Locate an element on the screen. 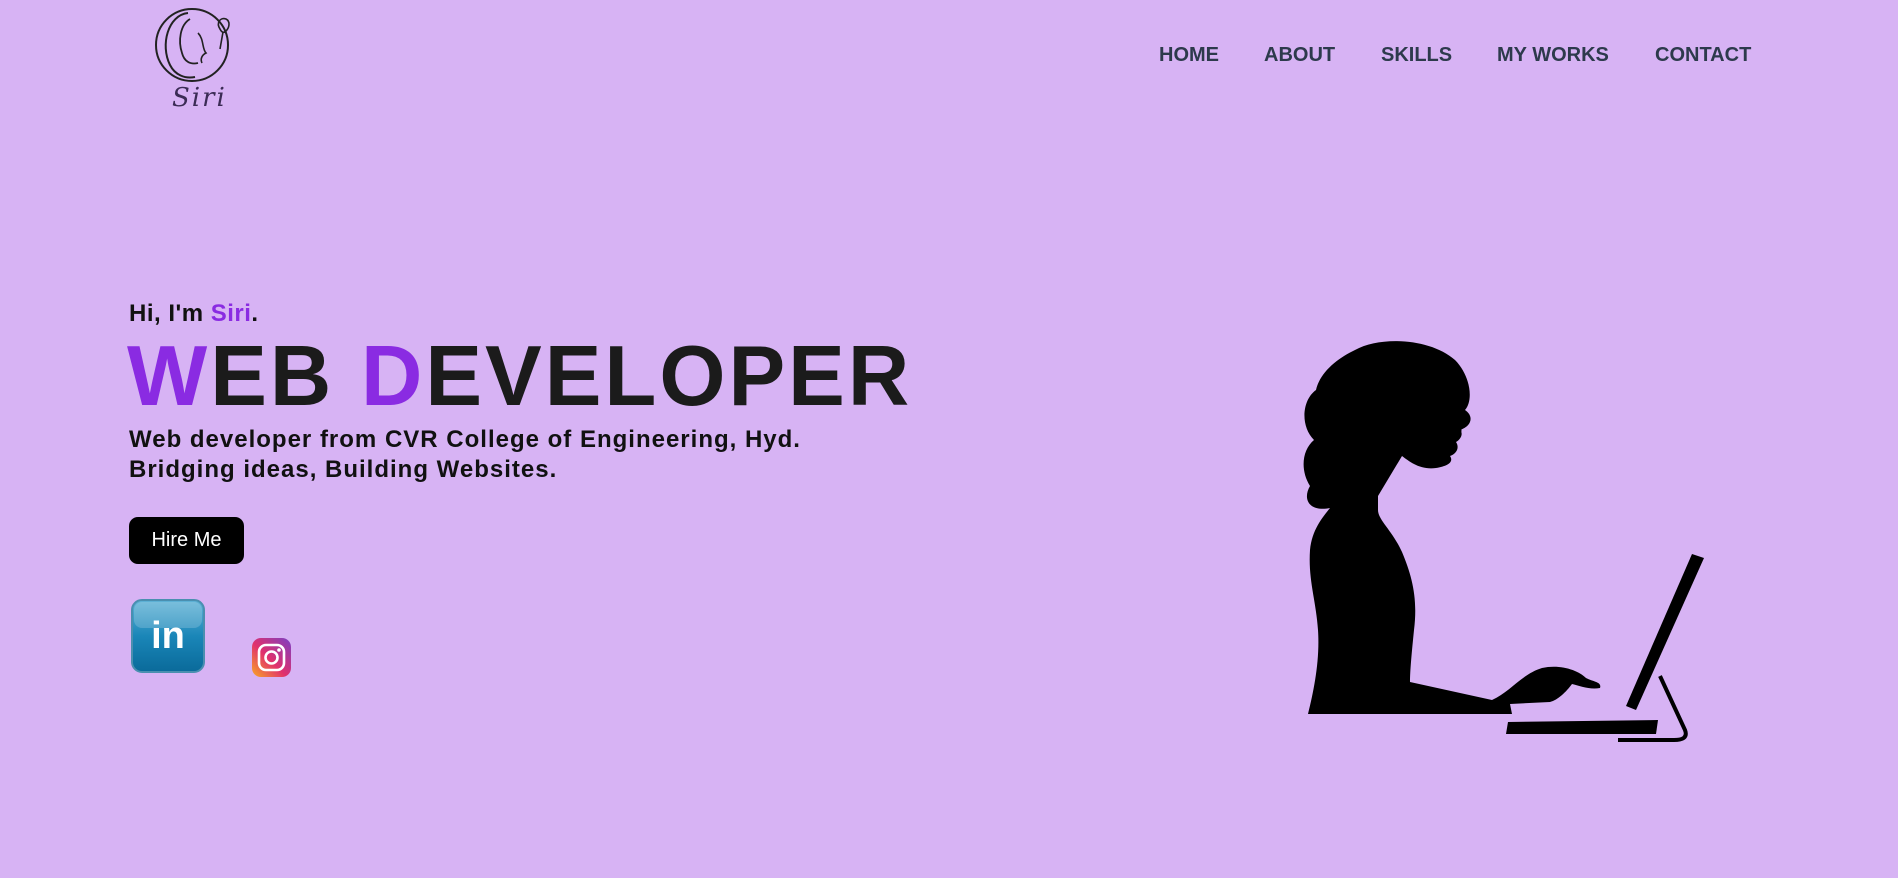 Image resolution: width=1898 pixels, height=878 pixels. linkedin-glyph: in is located at coordinates (168, 636).